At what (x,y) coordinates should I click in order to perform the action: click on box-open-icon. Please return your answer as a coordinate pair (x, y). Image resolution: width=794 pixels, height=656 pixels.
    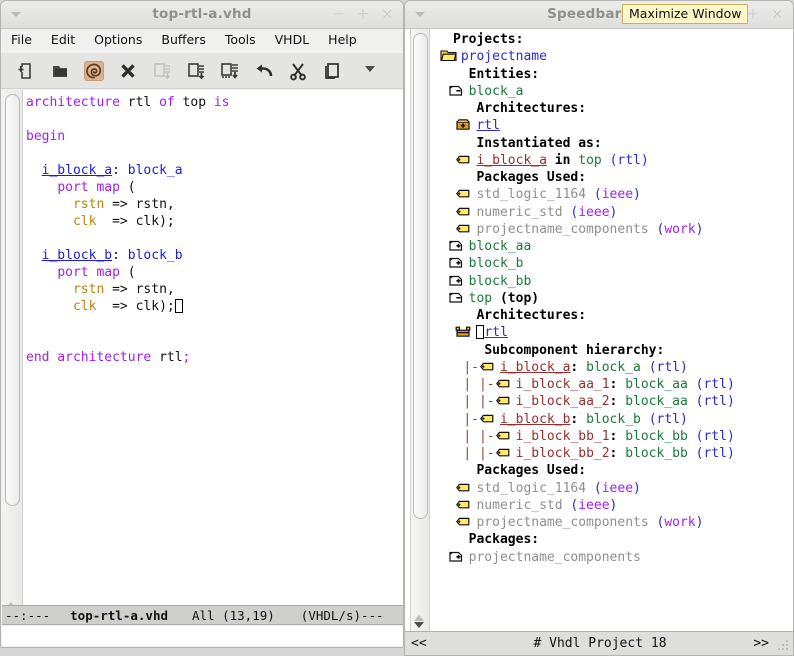
    Looking at the image, I should click on (464, 331).